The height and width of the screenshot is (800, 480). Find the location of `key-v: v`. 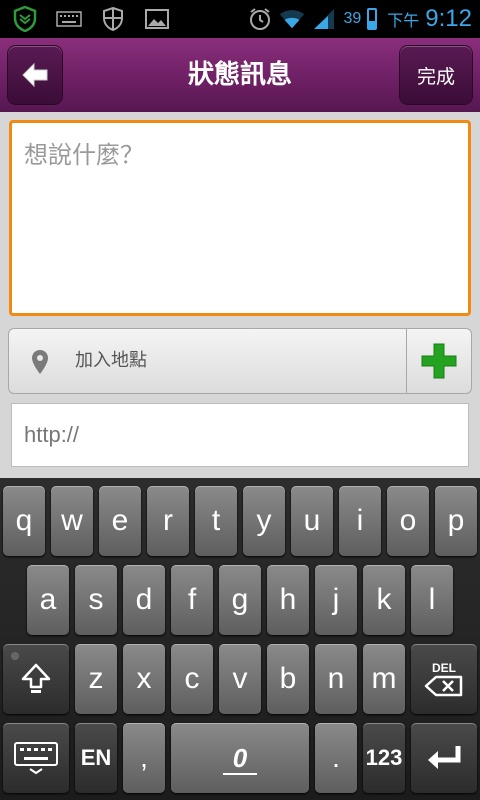

key-v: v is located at coordinates (240, 679).